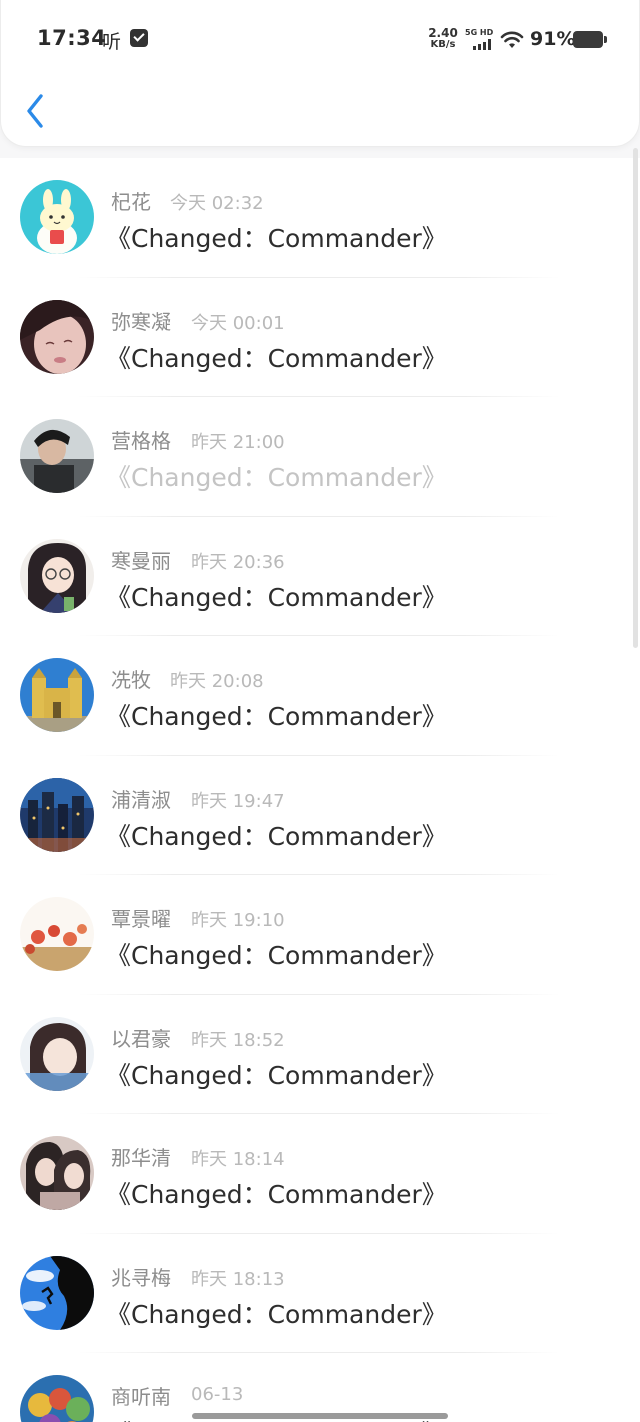  Describe the element at coordinates (238, 920) in the screenshot. I see `timestamp: 昨天 19:10` at that location.